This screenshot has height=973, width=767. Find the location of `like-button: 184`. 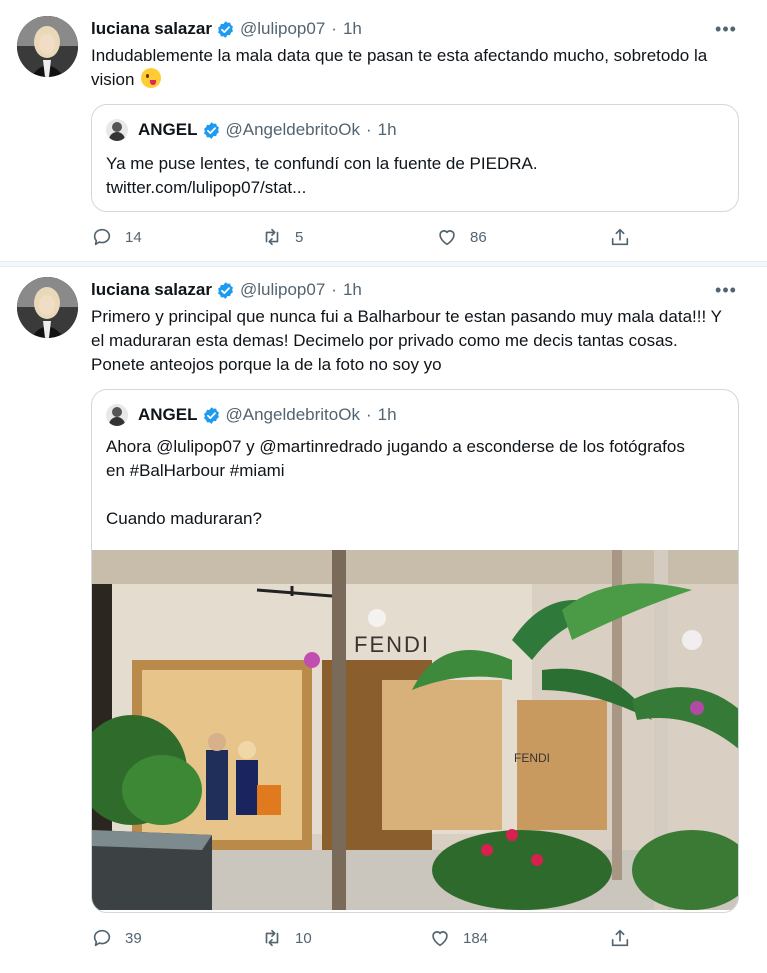

like-button: 184 is located at coordinates (458, 938).